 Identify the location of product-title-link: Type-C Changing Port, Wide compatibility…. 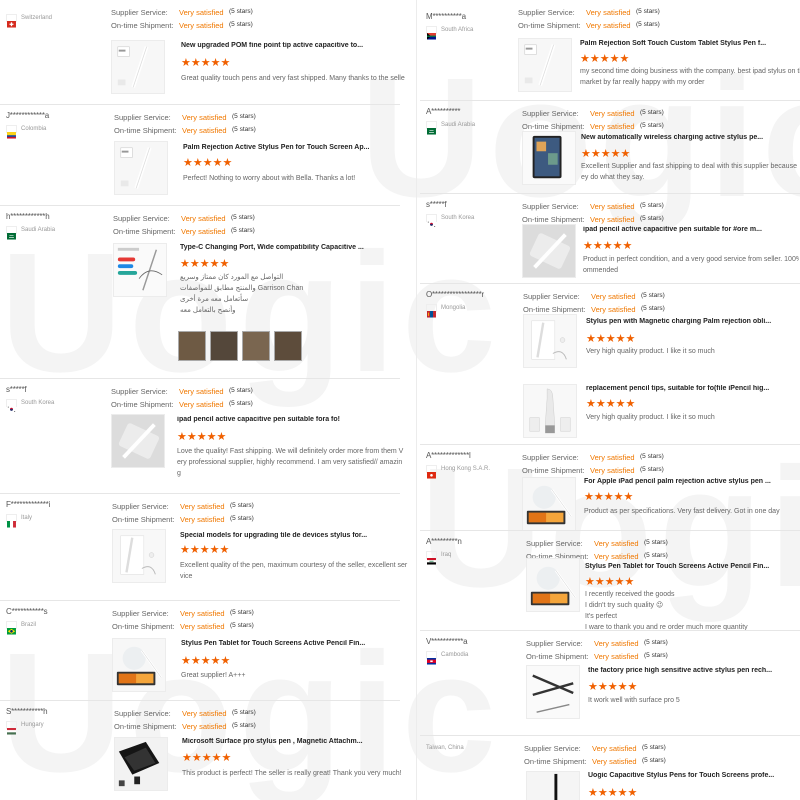
(295, 247).